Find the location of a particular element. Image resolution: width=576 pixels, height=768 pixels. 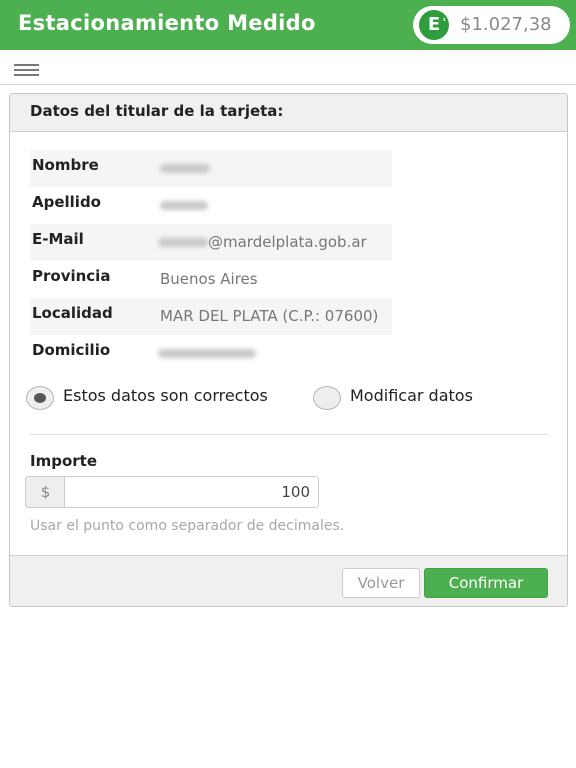

app-title: Estacionamiento Medido is located at coordinates (167, 23).